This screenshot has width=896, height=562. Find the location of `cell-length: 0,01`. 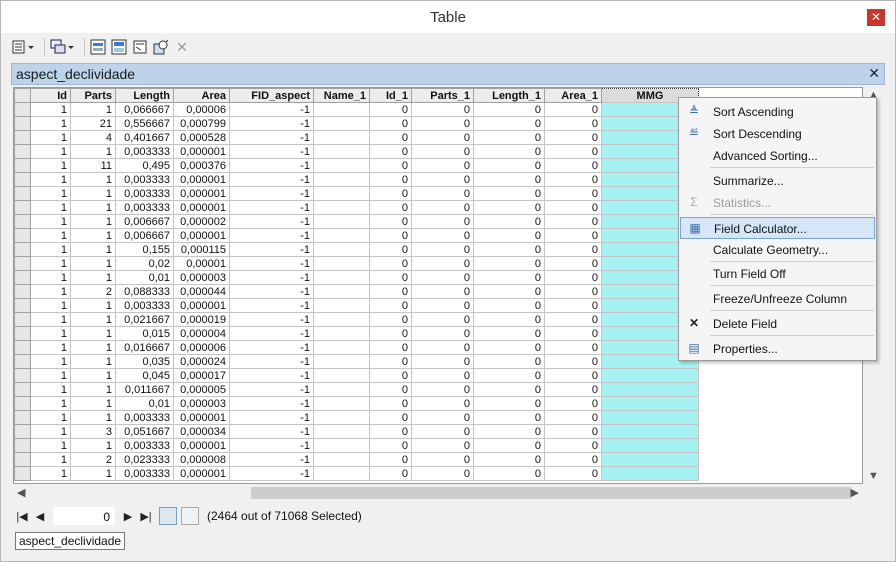

cell-length: 0,01 is located at coordinates (144, 403).